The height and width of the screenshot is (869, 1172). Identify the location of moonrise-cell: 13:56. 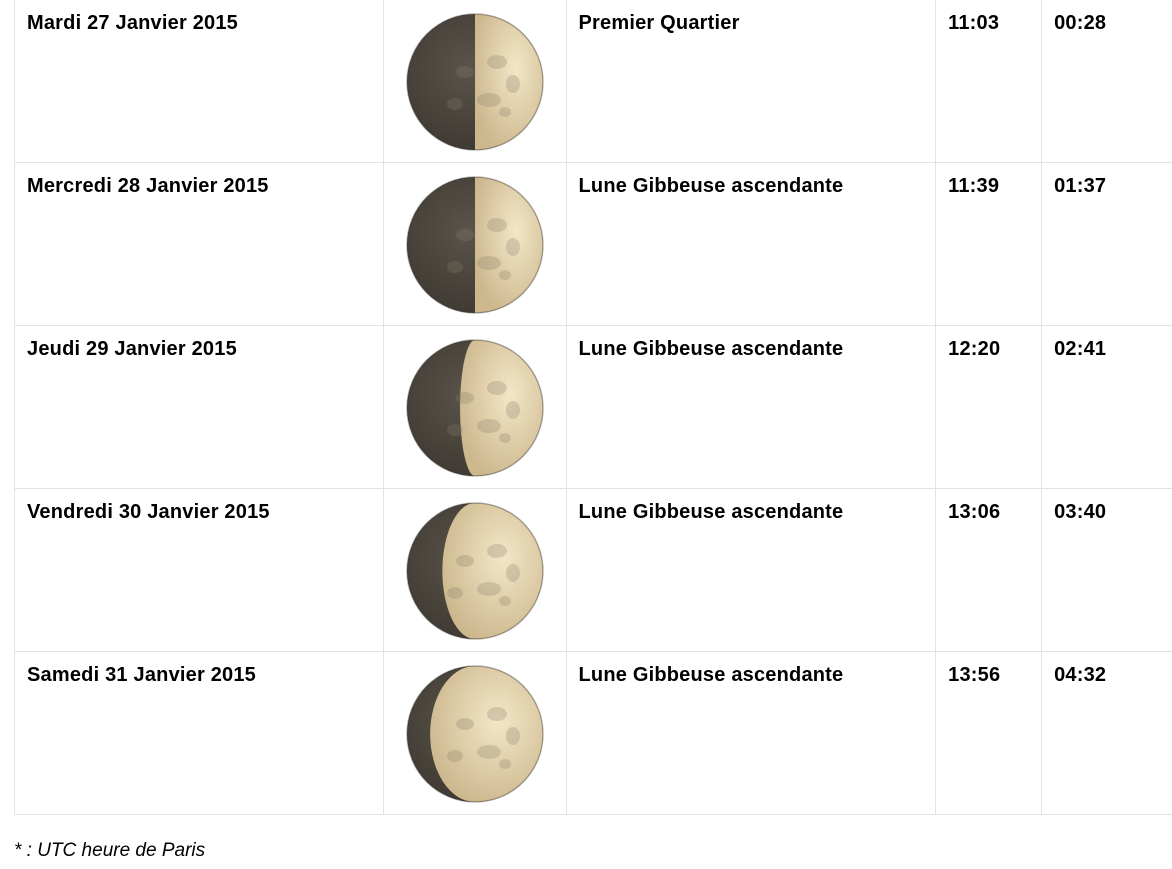
(988, 733).